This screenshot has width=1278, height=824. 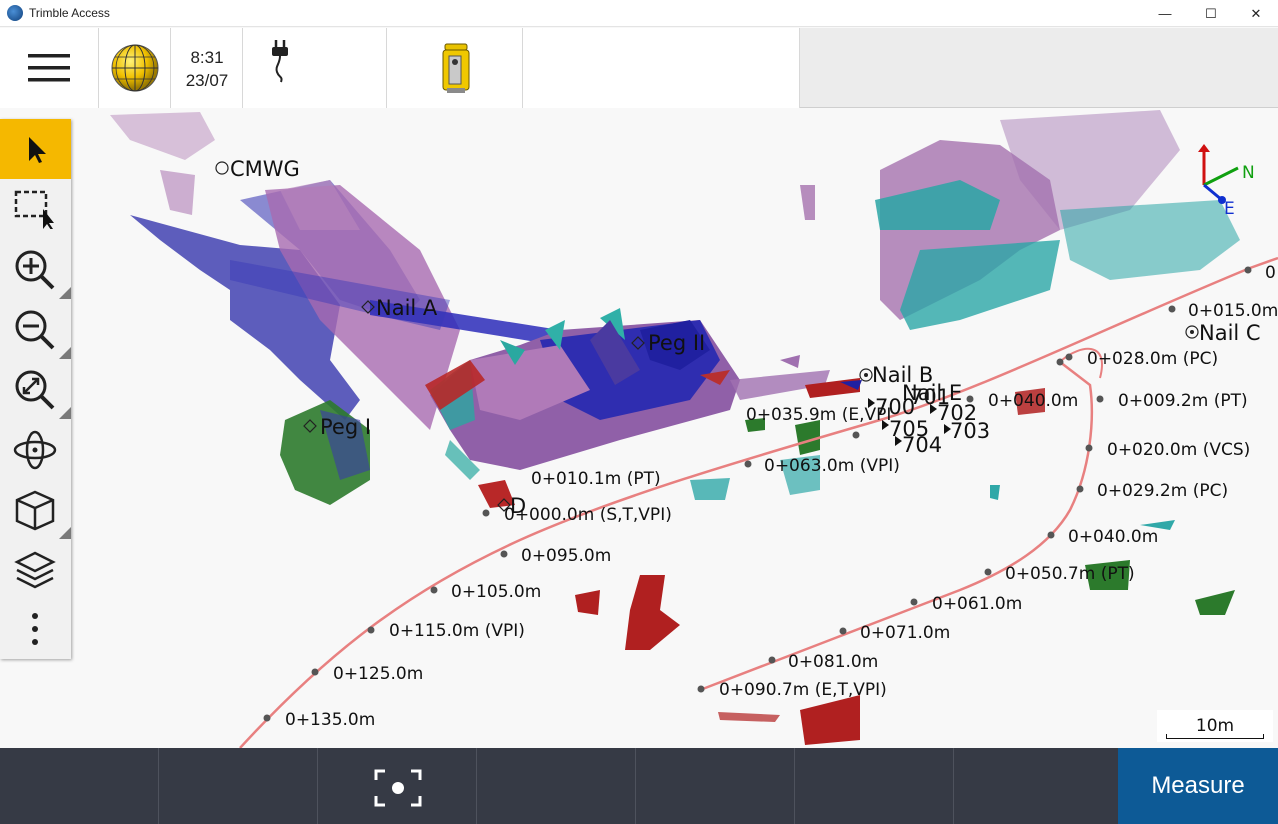 What do you see at coordinates (1230, 333) in the screenshot?
I see `label-nail-c: Nail C` at bounding box center [1230, 333].